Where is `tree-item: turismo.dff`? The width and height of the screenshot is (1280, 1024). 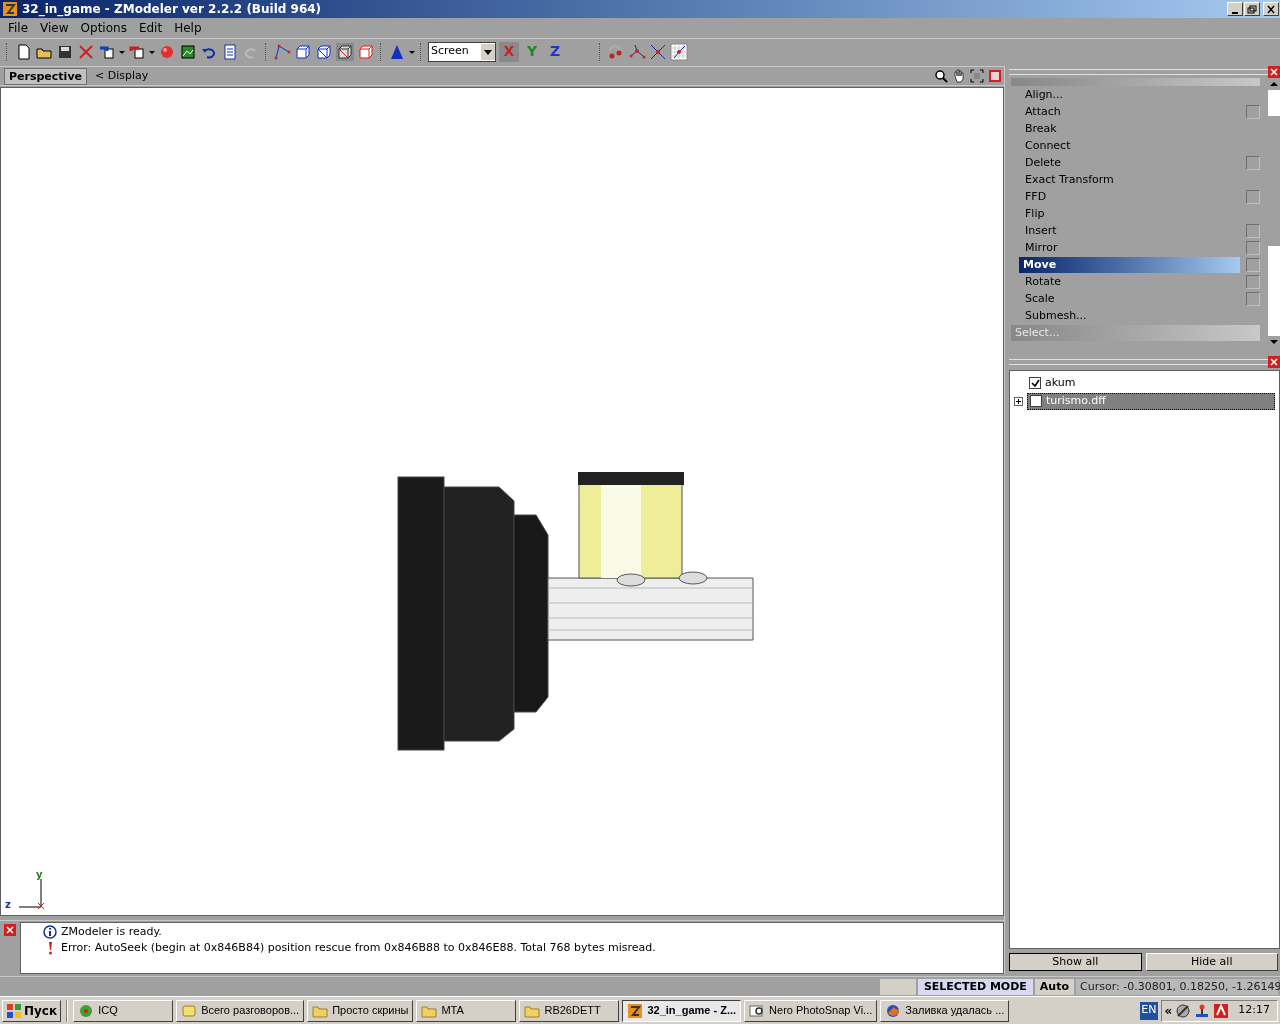
tree-item: turismo.dff is located at coordinates (1151, 401).